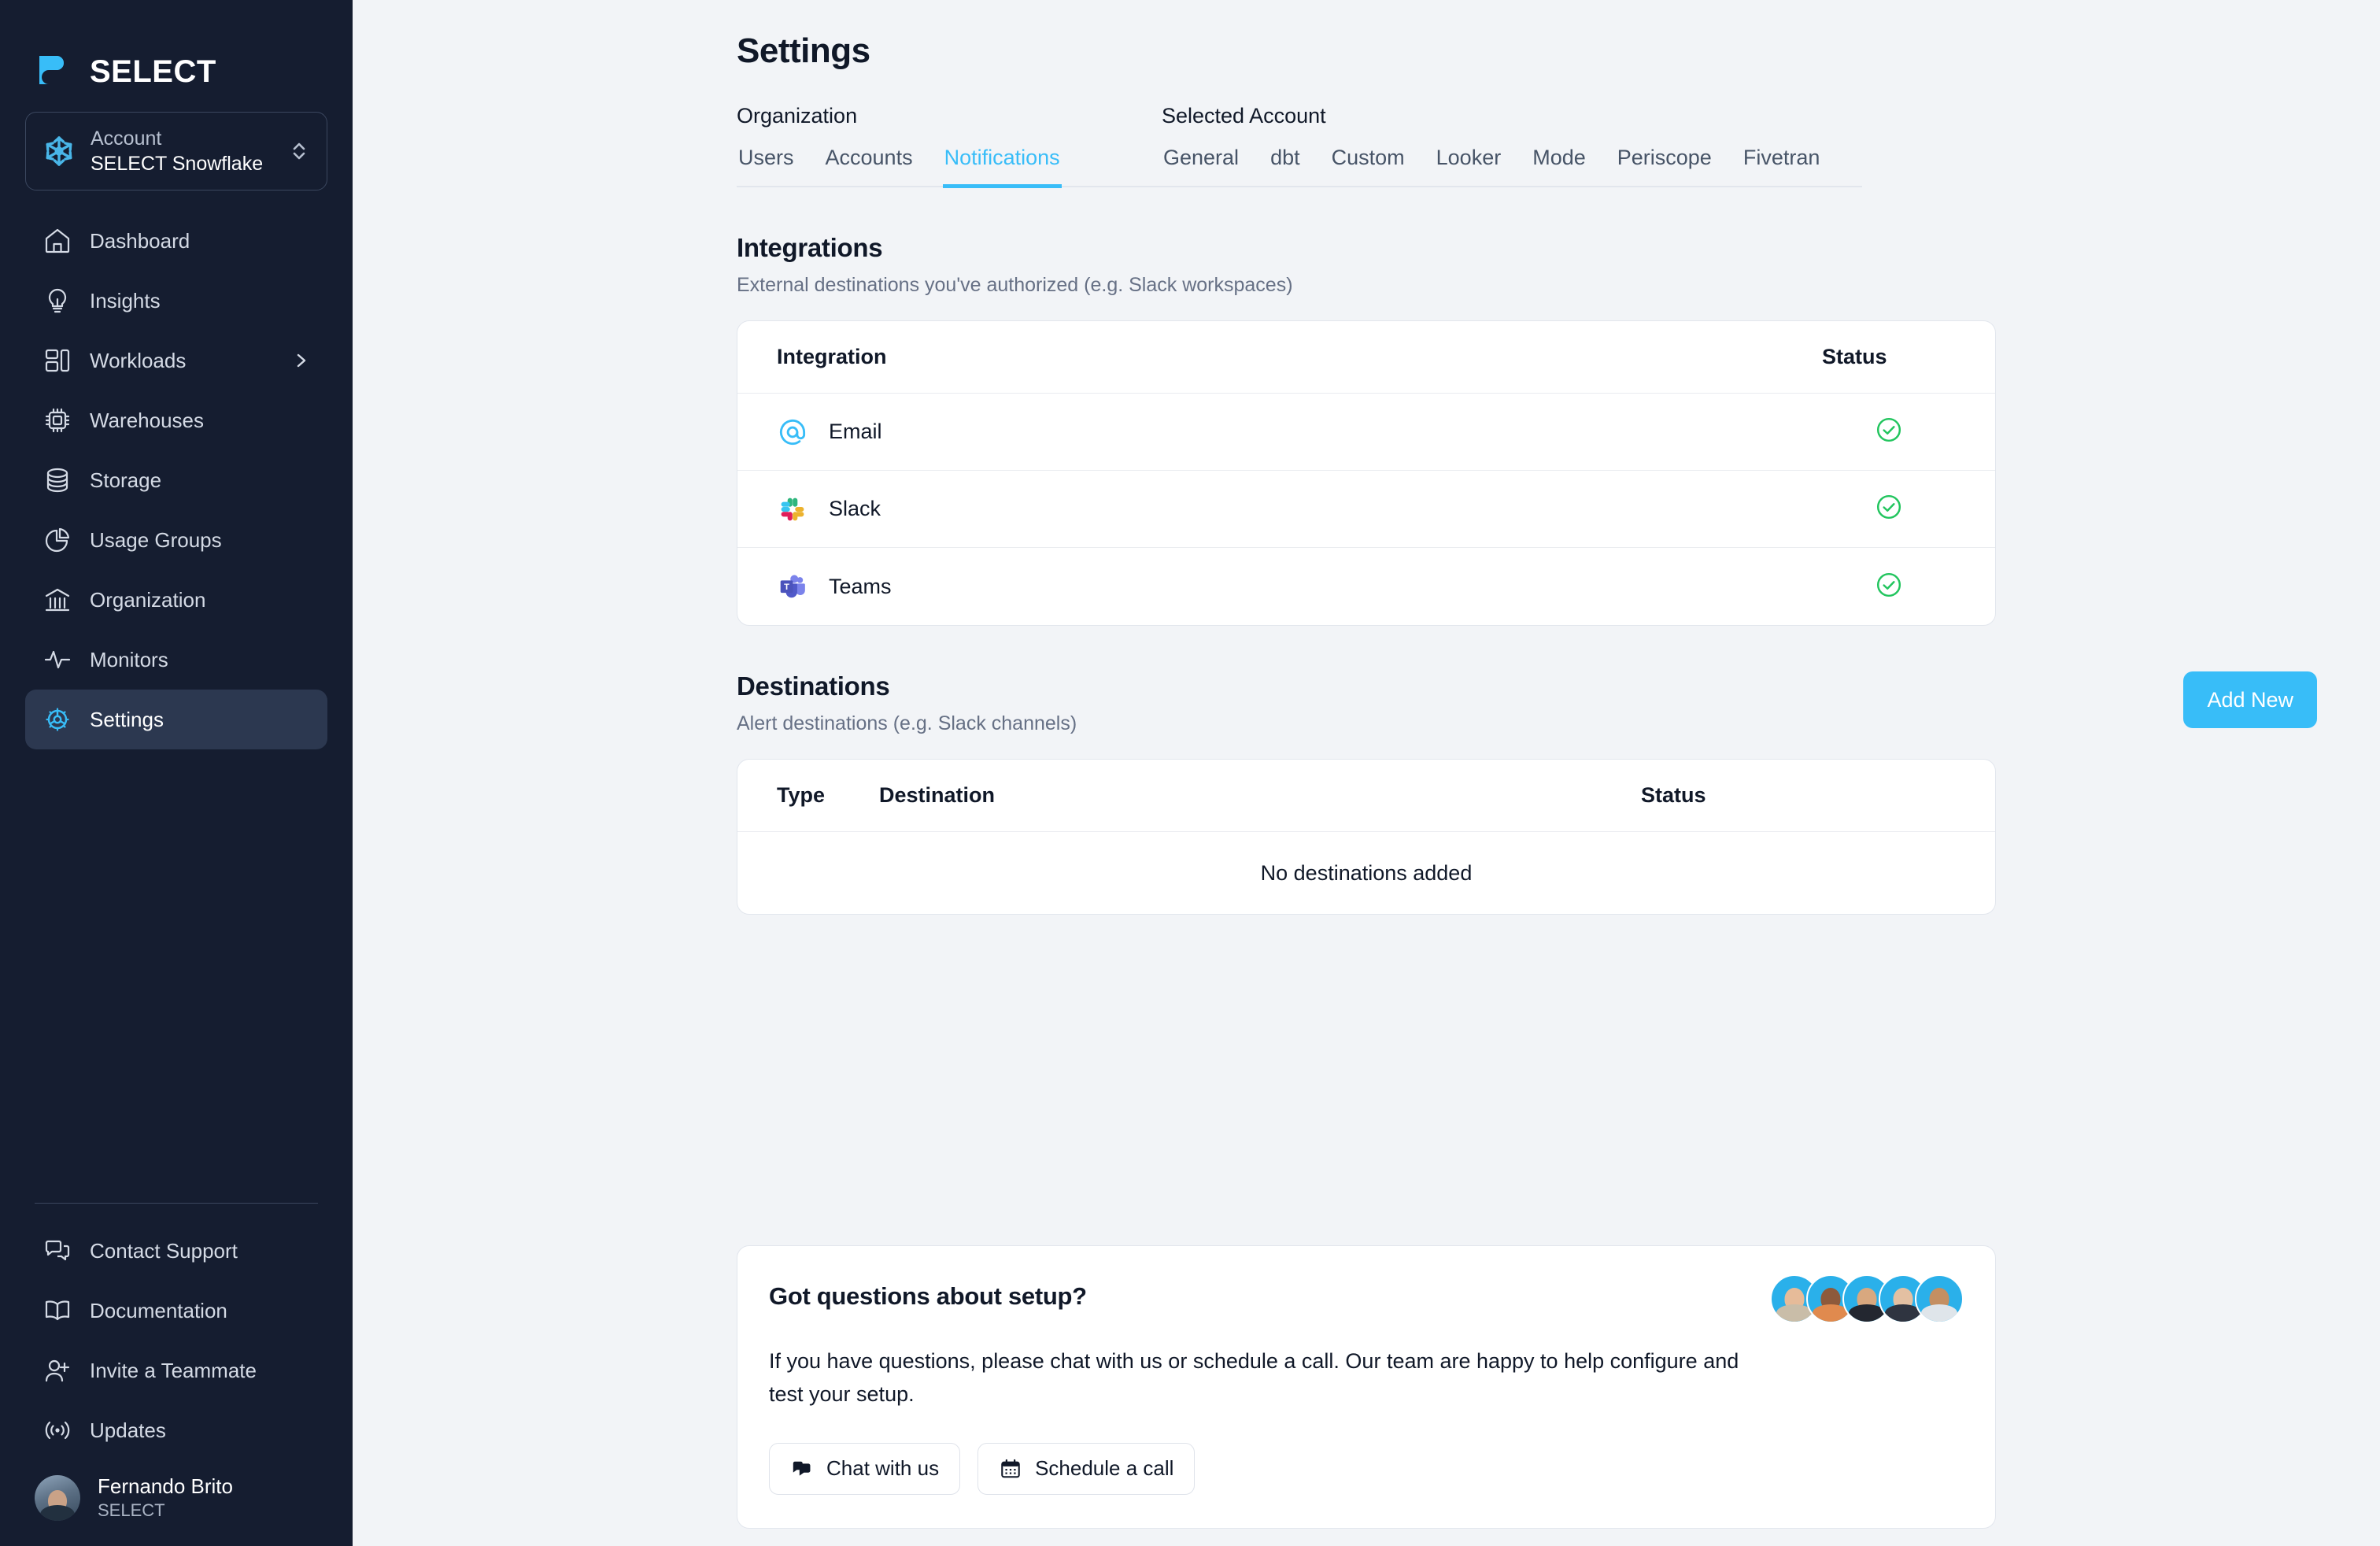 Image resolution: width=2380 pixels, height=1546 pixels. I want to click on tab-group-label: Selected Account, so click(1244, 116).